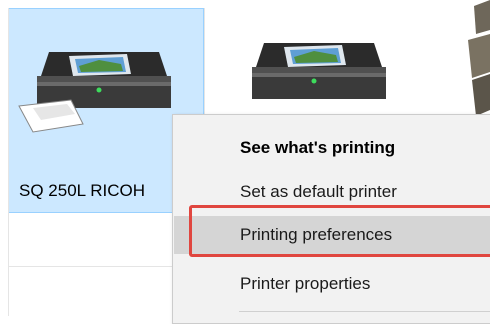  What do you see at coordinates (82, 190) in the screenshot?
I see `printer-label: SQ 250L RICOH` at bounding box center [82, 190].